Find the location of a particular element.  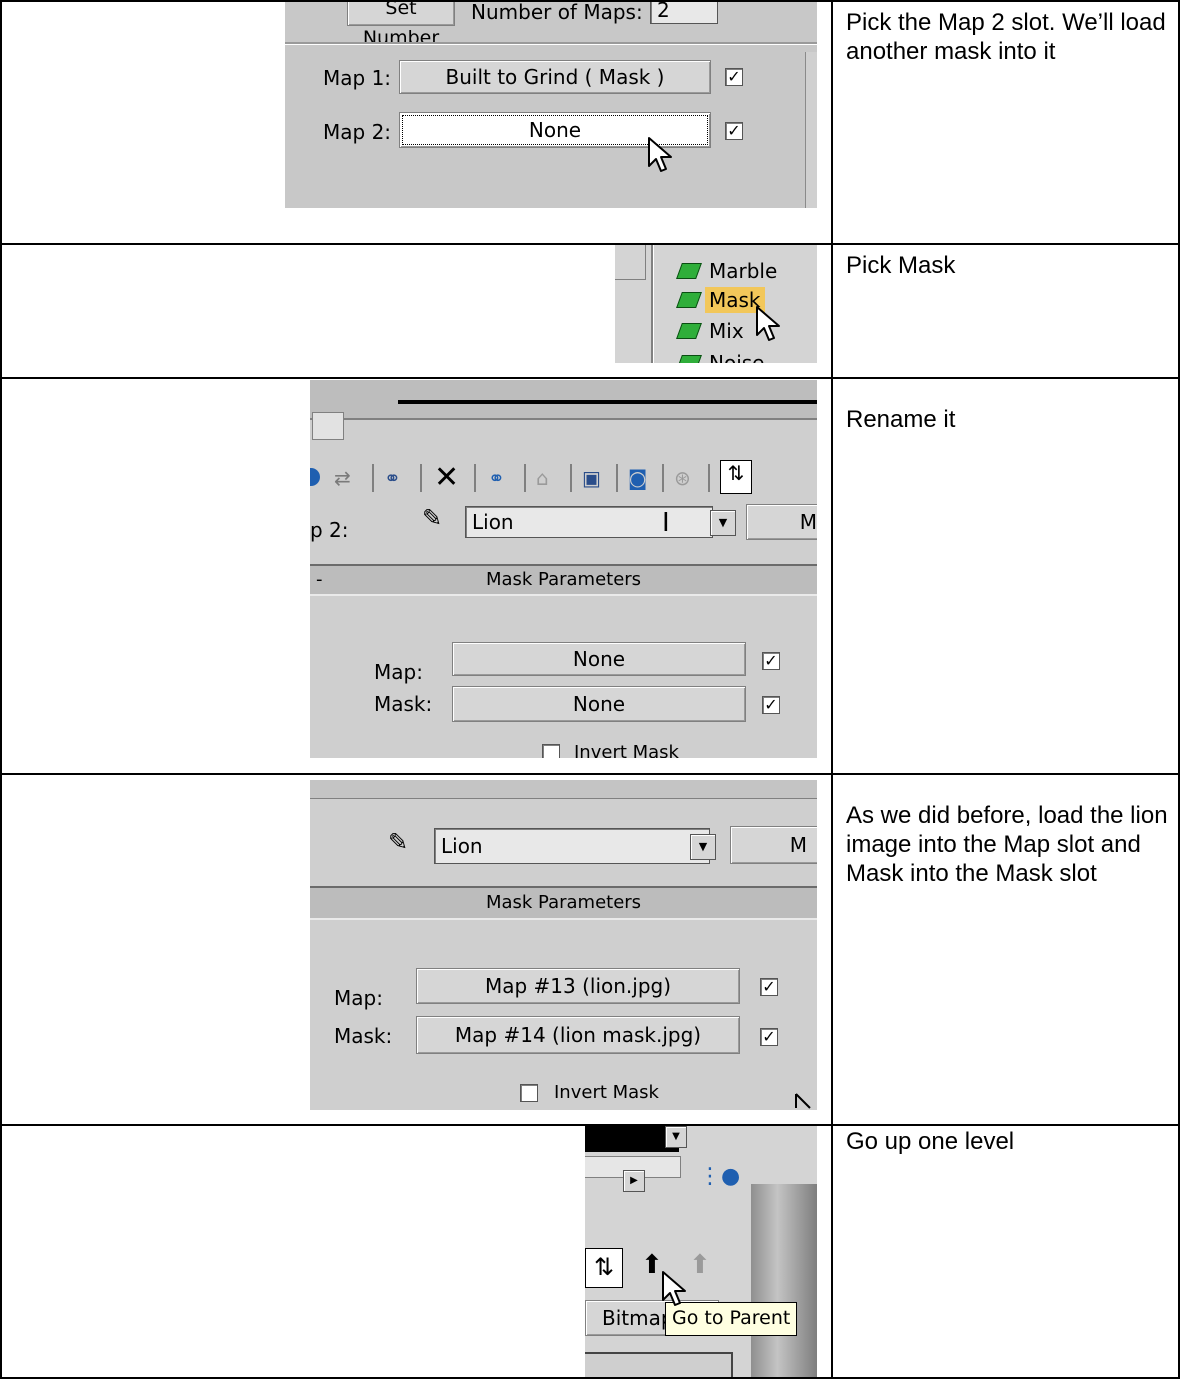

number-of-maps-label: Number of Maps: is located at coordinates (557, 13).